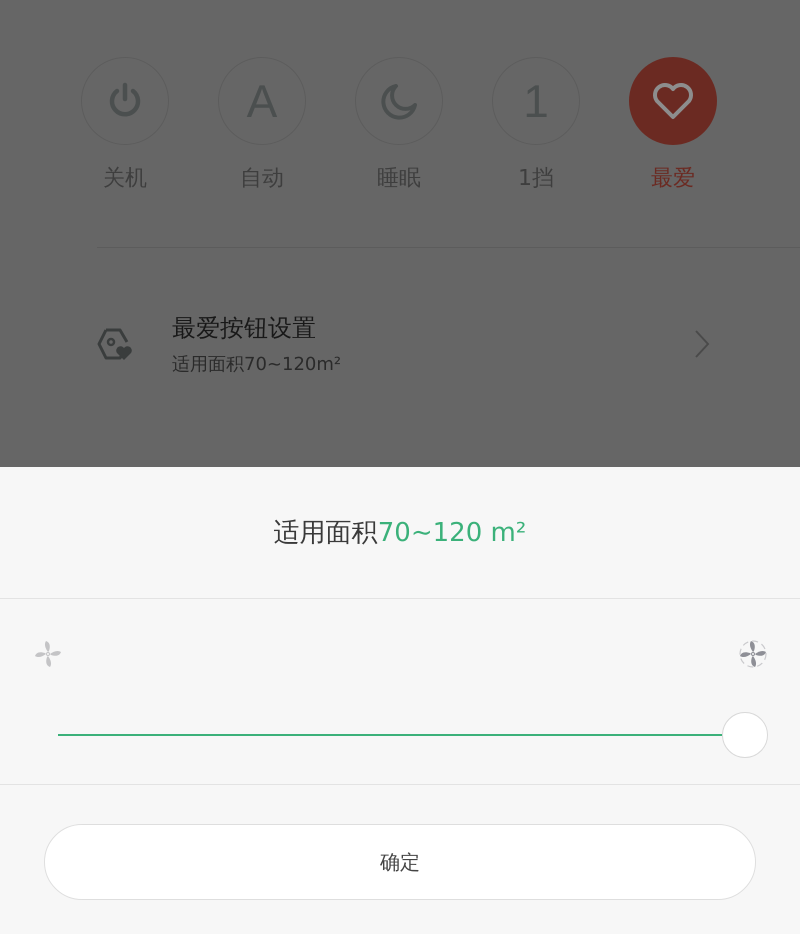 Image resolution: width=800 pixels, height=934 pixels. Describe the element at coordinates (673, 101) in the screenshot. I see `heart-icon` at that location.